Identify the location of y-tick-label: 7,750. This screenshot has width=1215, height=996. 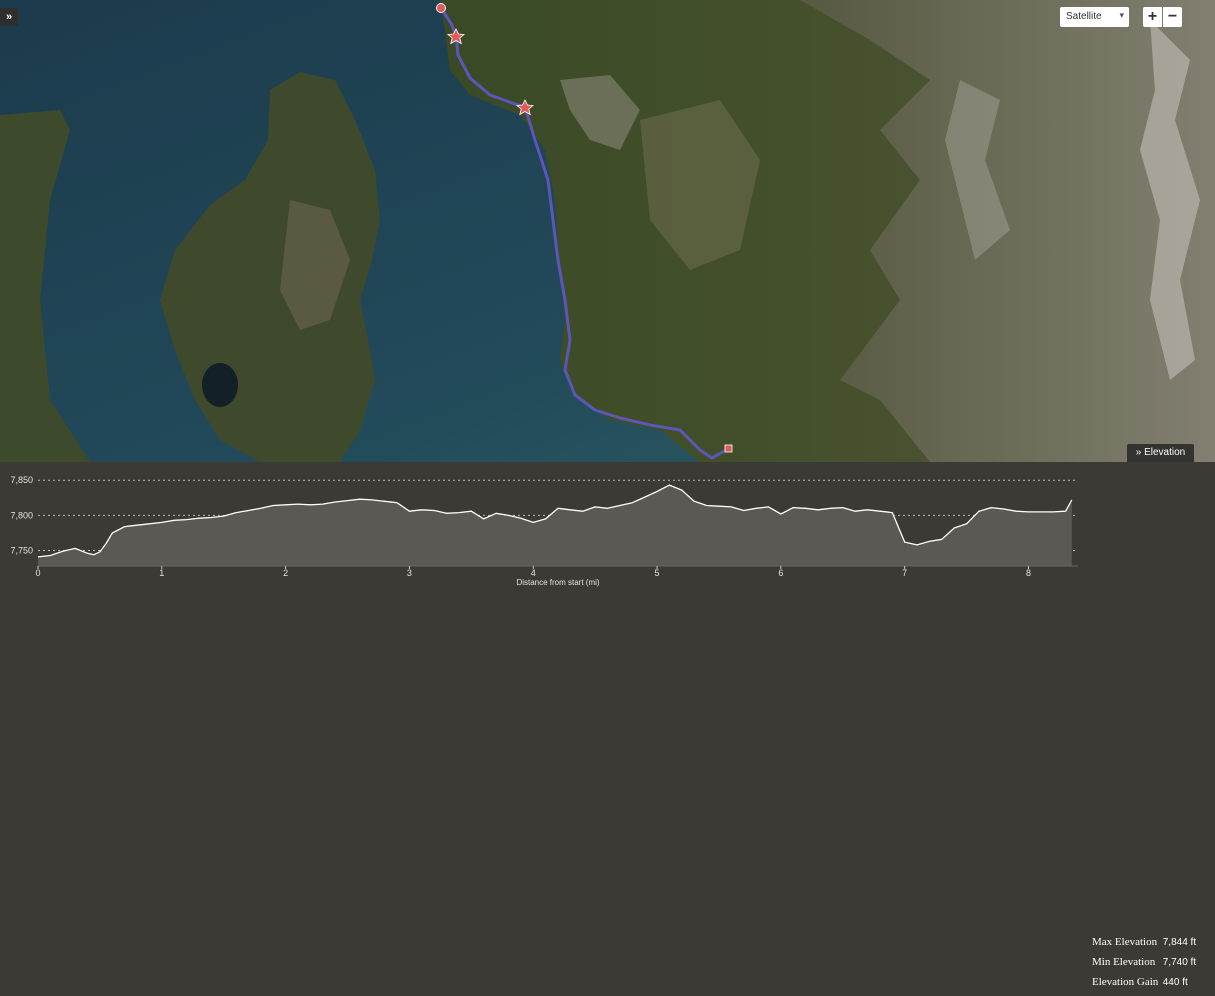
(21, 551).